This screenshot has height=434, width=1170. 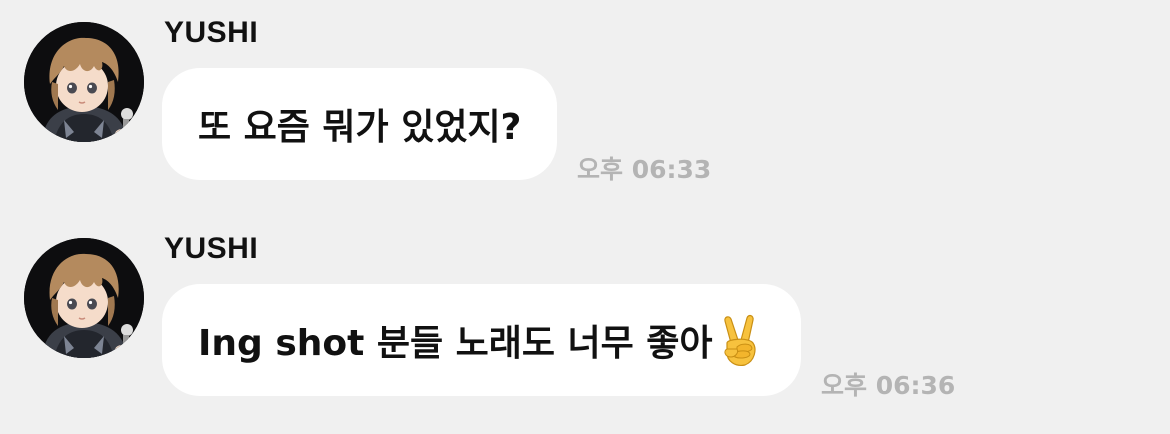 I want to click on message-text: 또 요즘 뭐가 있었지?, so click(x=360, y=127).